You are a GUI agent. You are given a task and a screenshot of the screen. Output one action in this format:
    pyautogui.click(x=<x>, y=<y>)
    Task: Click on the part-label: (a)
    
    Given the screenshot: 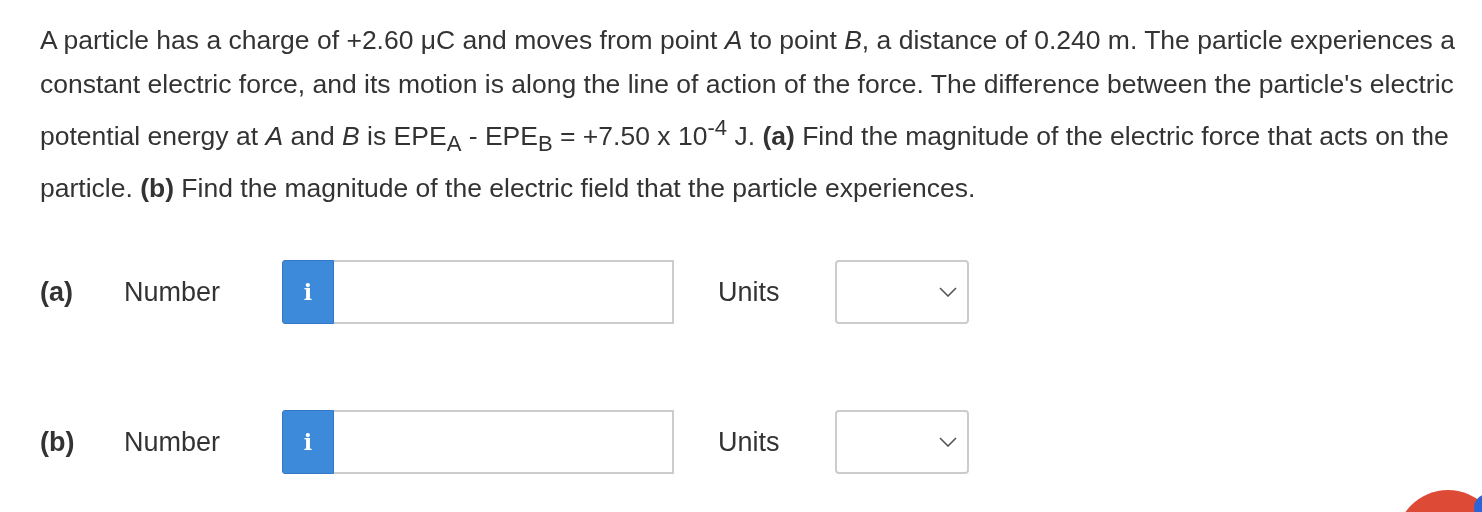 What is the action you would take?
    pyautogui.click(x=57, y=292)
    